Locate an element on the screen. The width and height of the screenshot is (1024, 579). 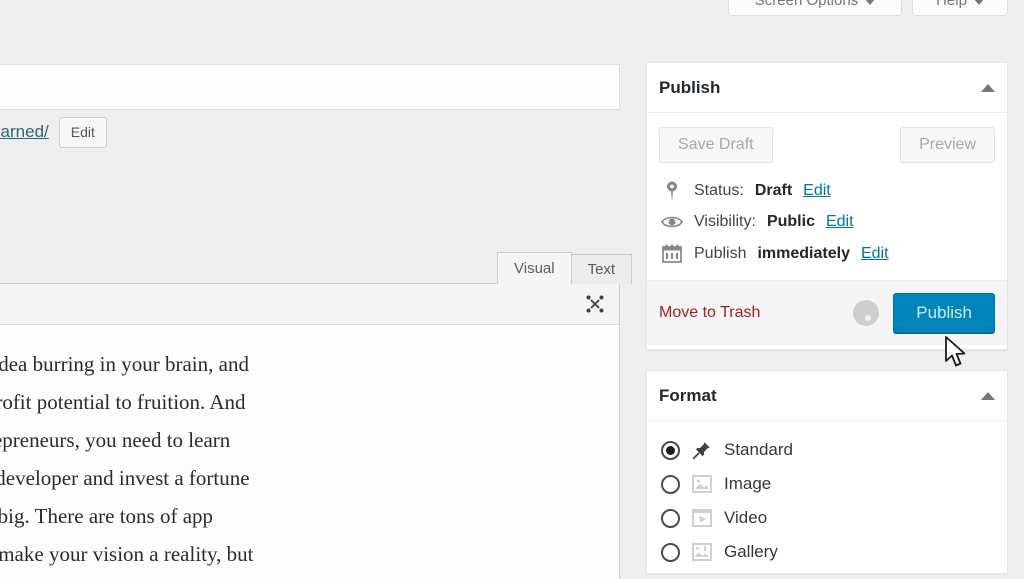
radio-video is located at coordinates (670, 518).